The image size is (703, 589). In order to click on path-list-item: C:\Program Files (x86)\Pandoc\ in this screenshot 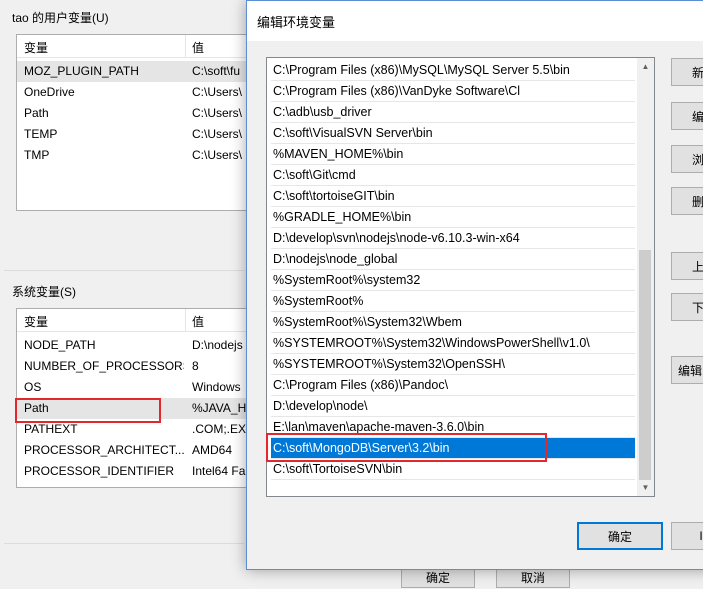, I will do `click(453, 385)`.